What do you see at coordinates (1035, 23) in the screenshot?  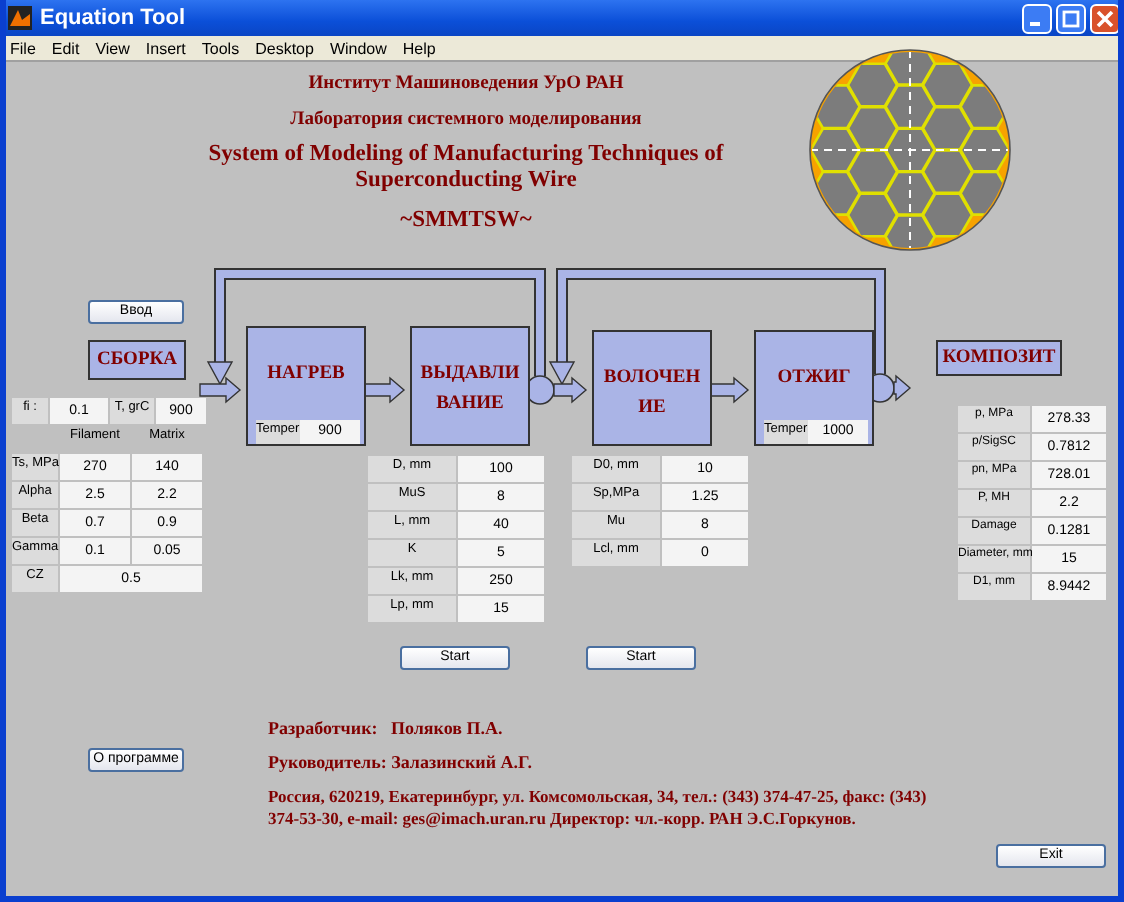 I see `minimize-icon` at bounding box center [1035, 23].